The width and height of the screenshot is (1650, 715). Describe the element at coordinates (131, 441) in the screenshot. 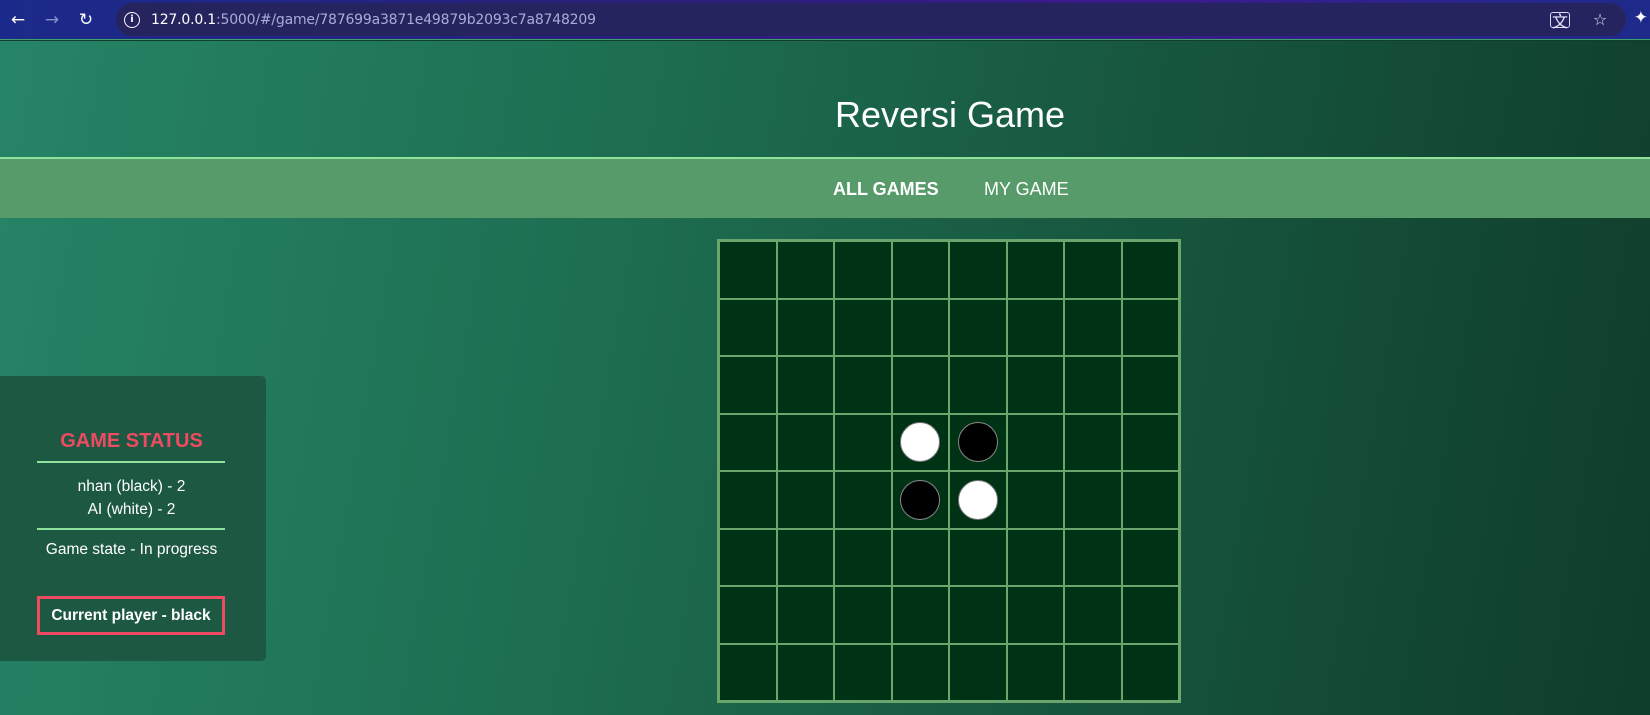

I see `game-status-title: GAME STATUS` at that location.